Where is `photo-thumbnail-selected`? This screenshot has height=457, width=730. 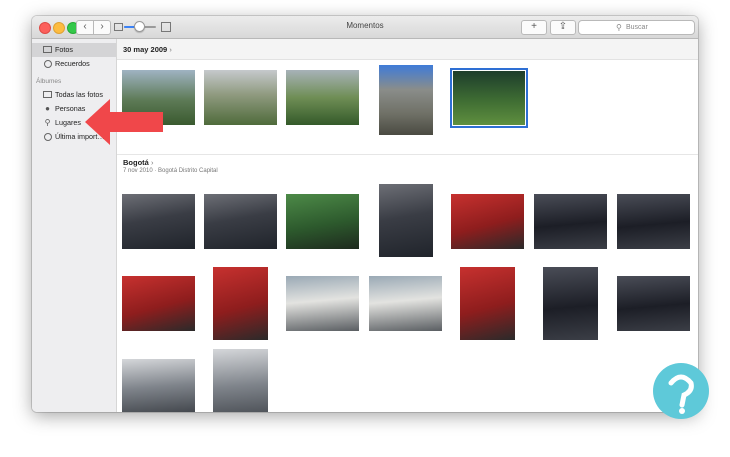
photo-thumbnail-selected is located at coordinates (489, 98).